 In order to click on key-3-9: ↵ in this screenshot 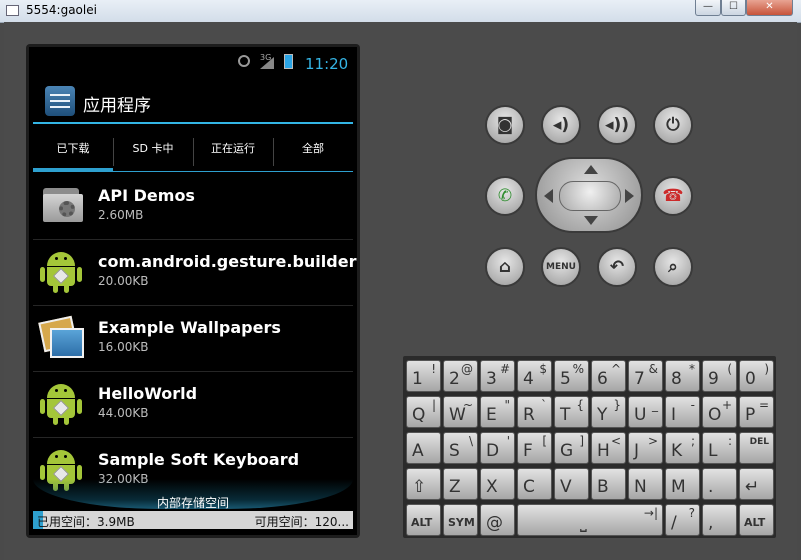, I will do `click(756, 484)`.